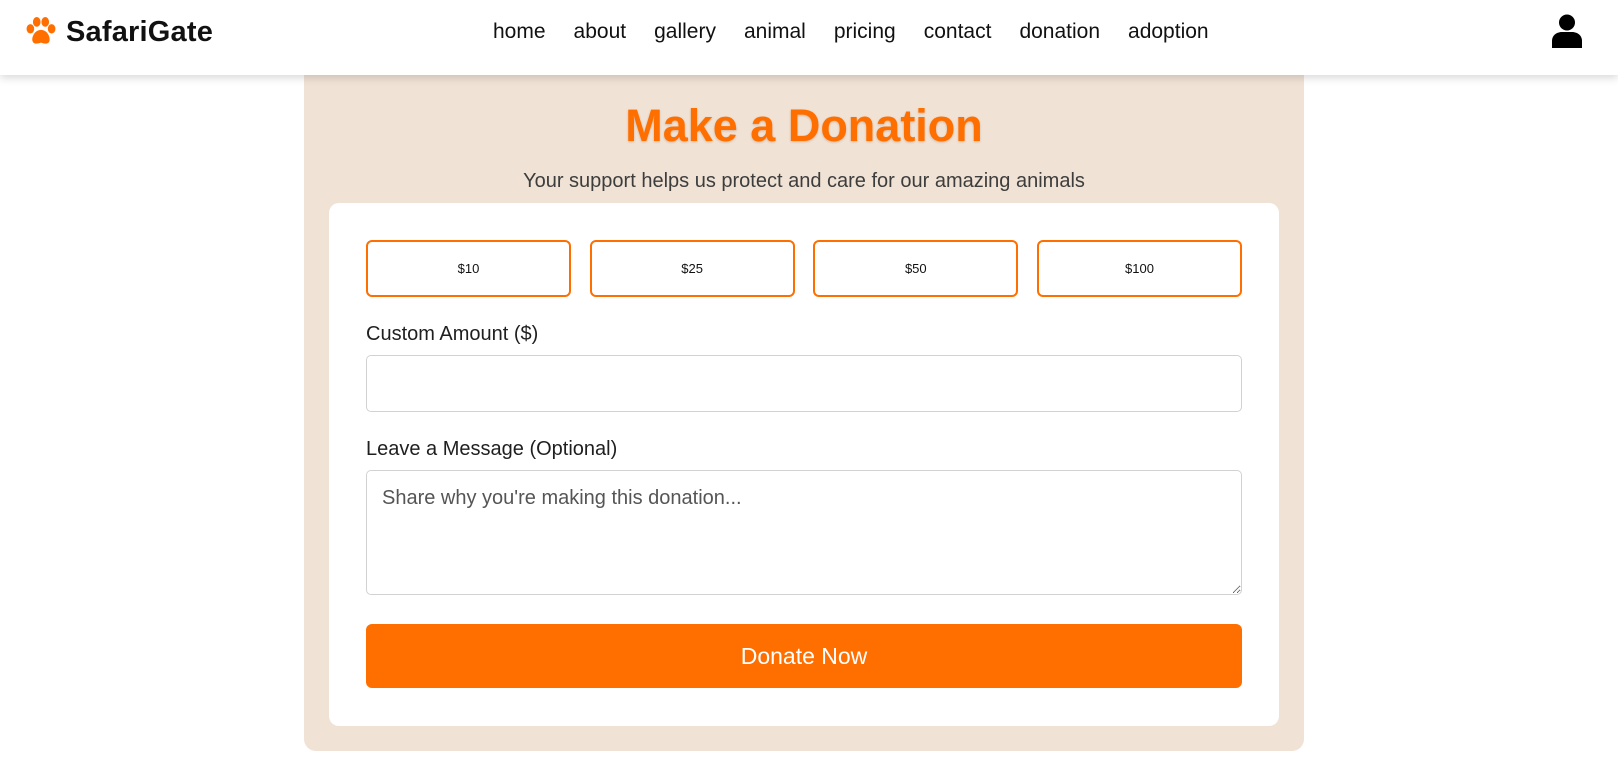 Image resolution: width=1618 pixels, height=778 pixels. Describe the element at coordinates (1139, 268) in the screenshot. I see `amount-button-100: $100` at that location.